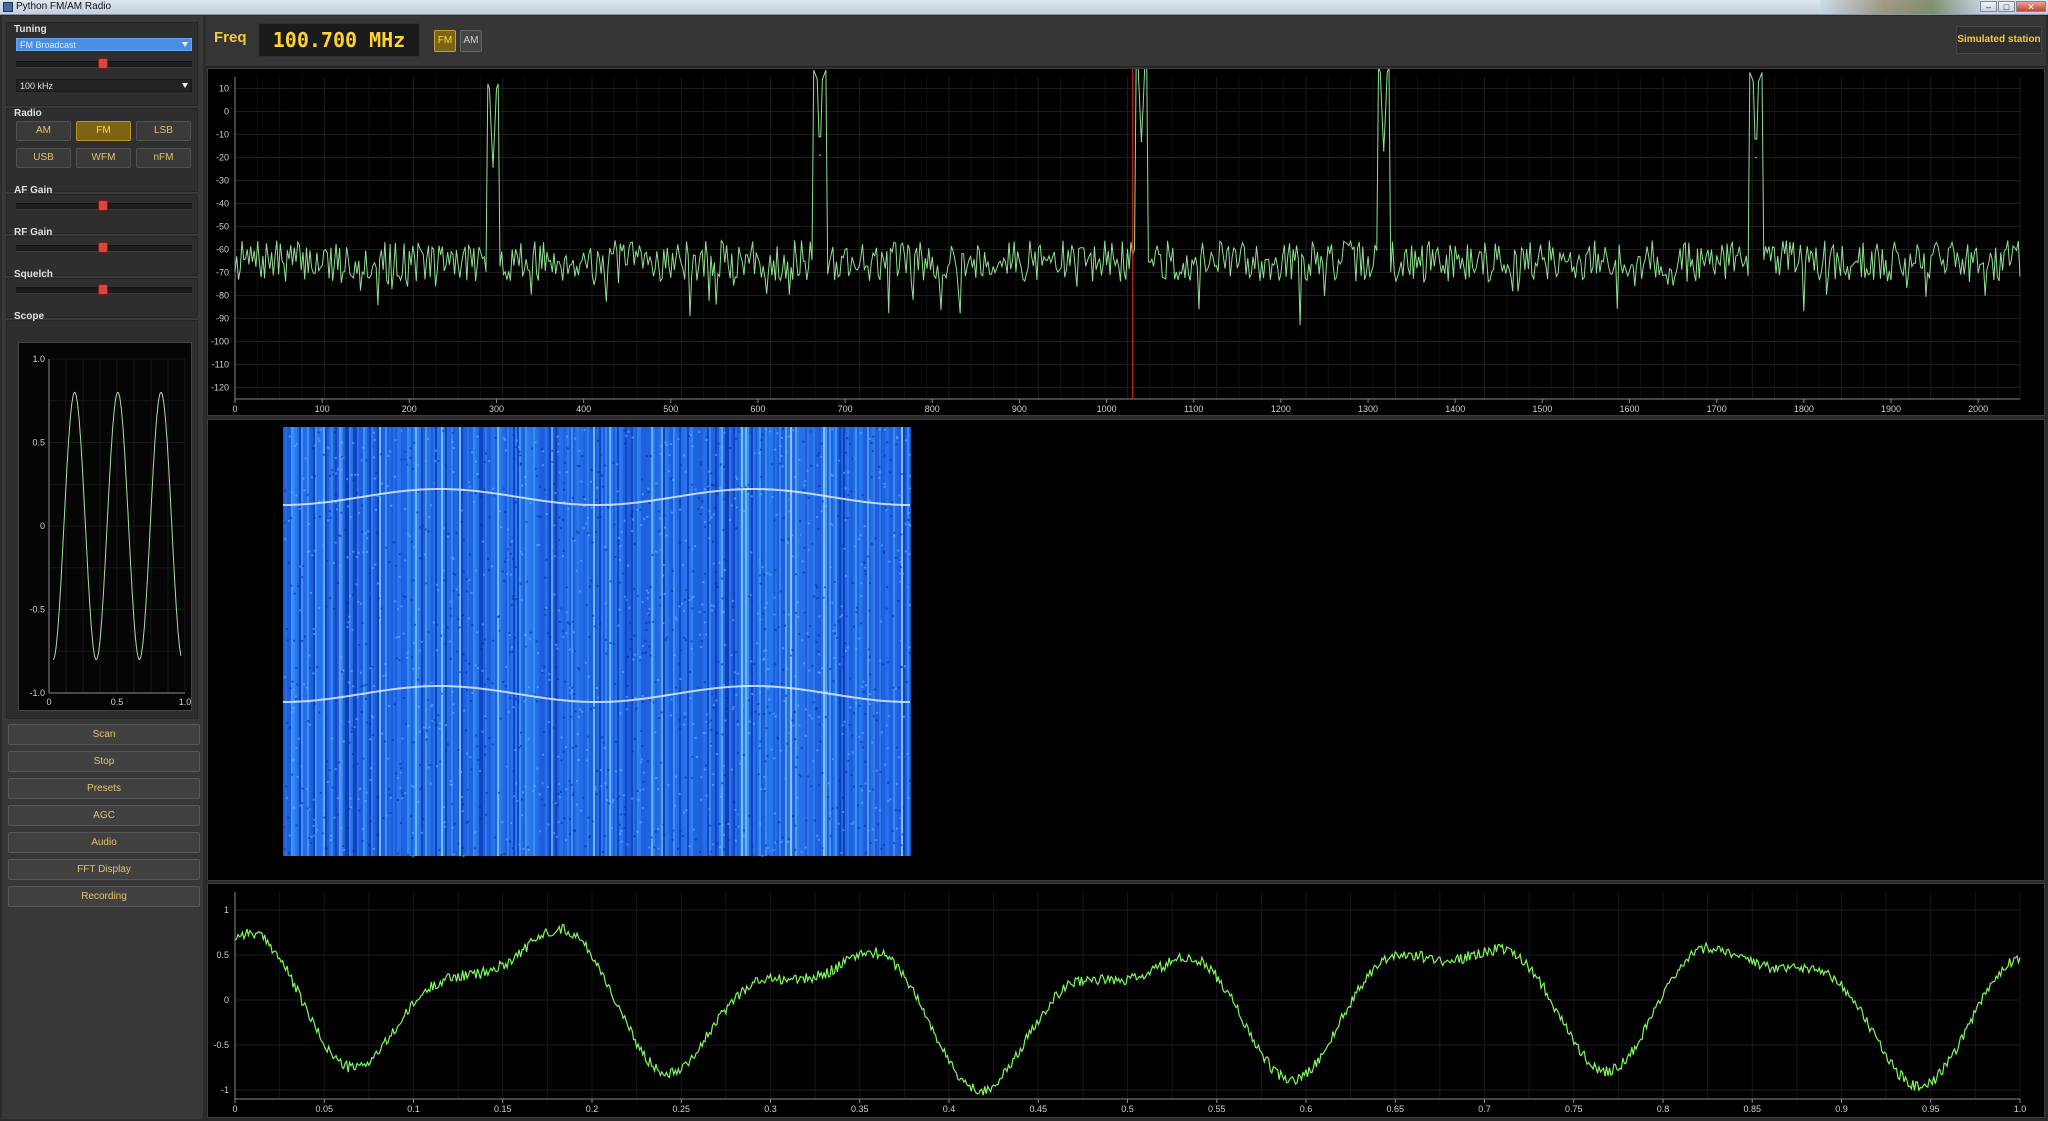  I want to click on maximize-button: □, so click(2006, 6).